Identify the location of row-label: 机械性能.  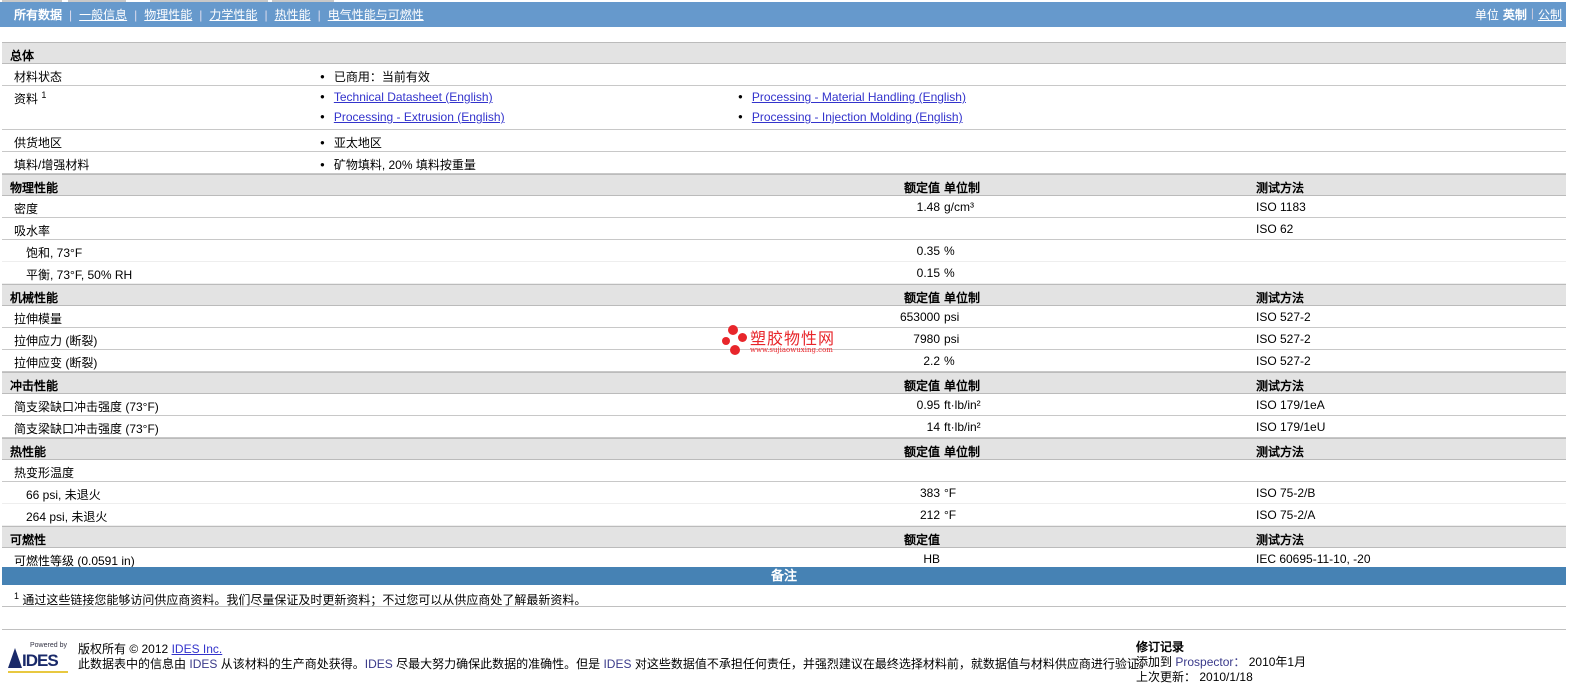
(34, 297).